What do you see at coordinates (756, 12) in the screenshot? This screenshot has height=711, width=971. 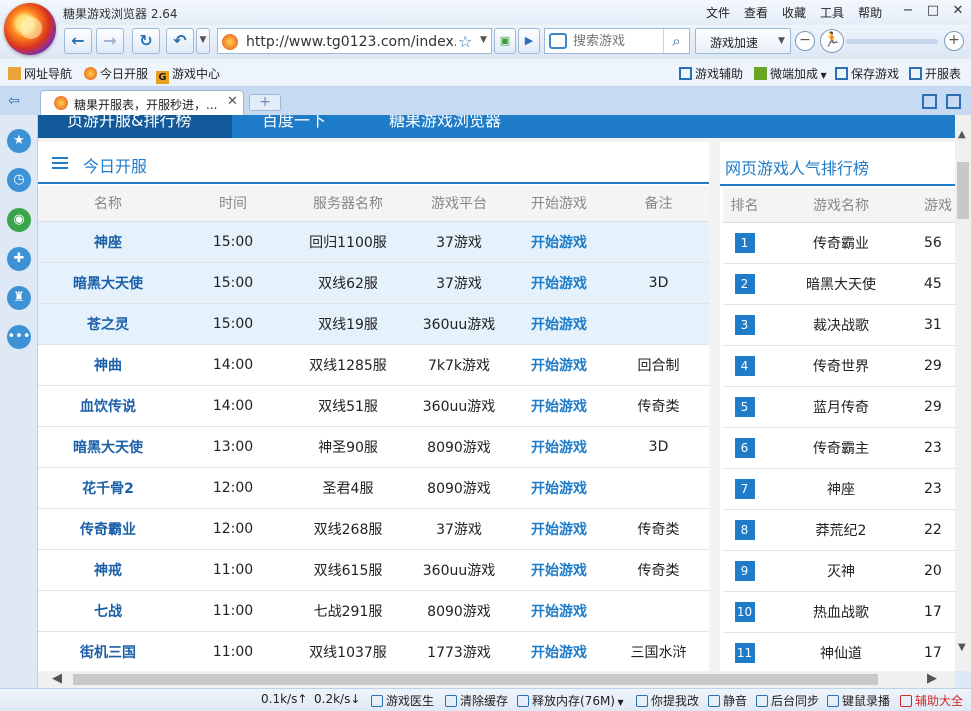 I see `menu-view: 查看` at bounding box center [756, 12].